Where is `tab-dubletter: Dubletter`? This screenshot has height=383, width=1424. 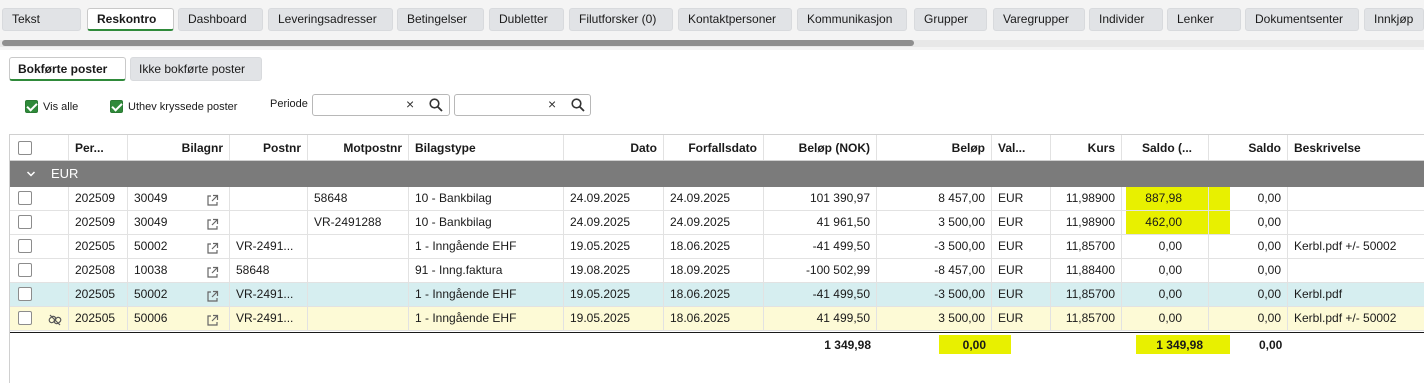 tab-dubletter: Dubletter is located at coordinates (526, 19).